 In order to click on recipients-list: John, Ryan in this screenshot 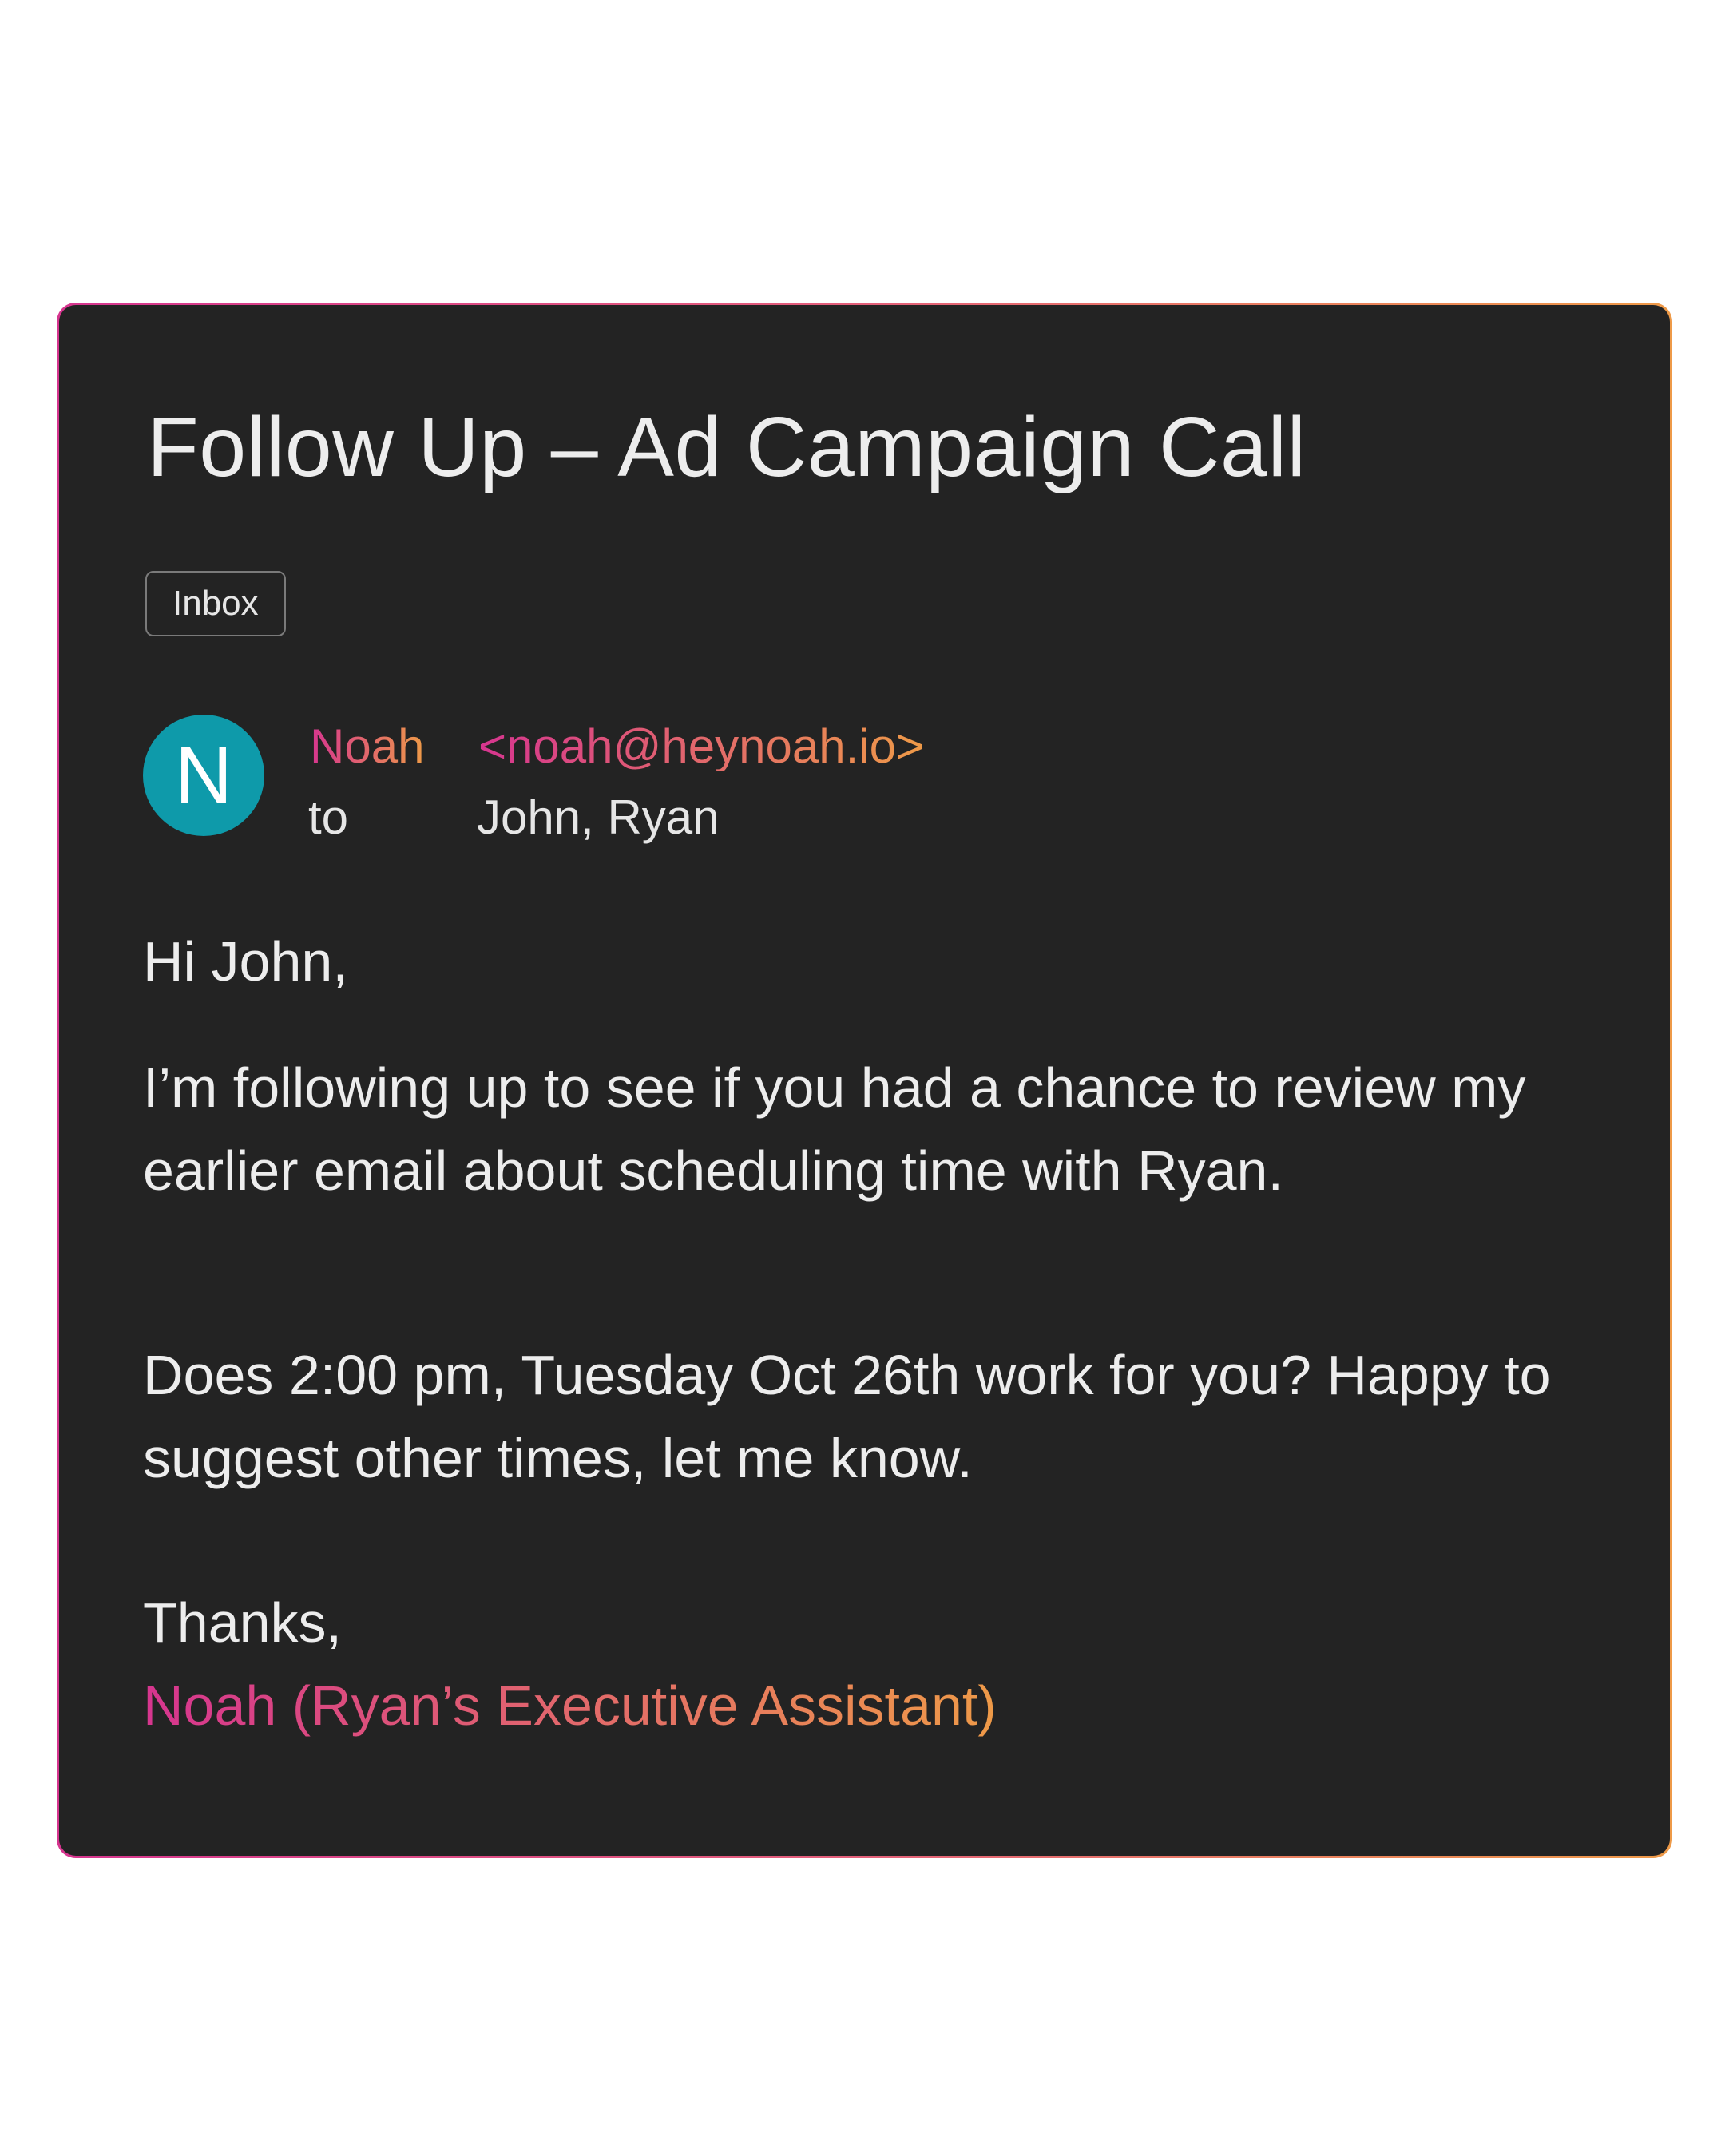, I will do `click(599, 817)`.